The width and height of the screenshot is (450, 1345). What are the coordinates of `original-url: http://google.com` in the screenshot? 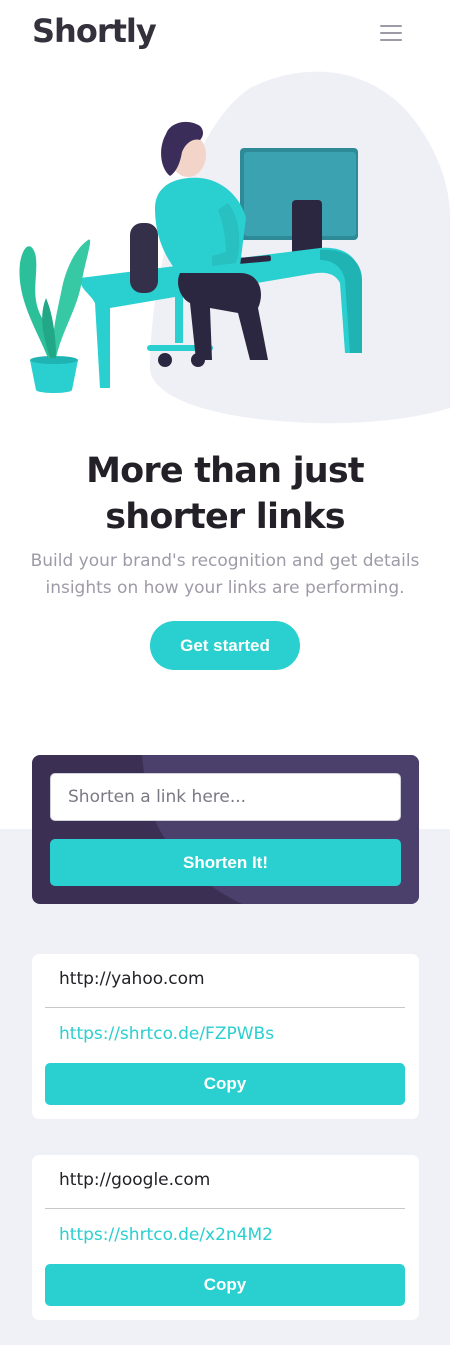 It's located at (135, 1180).